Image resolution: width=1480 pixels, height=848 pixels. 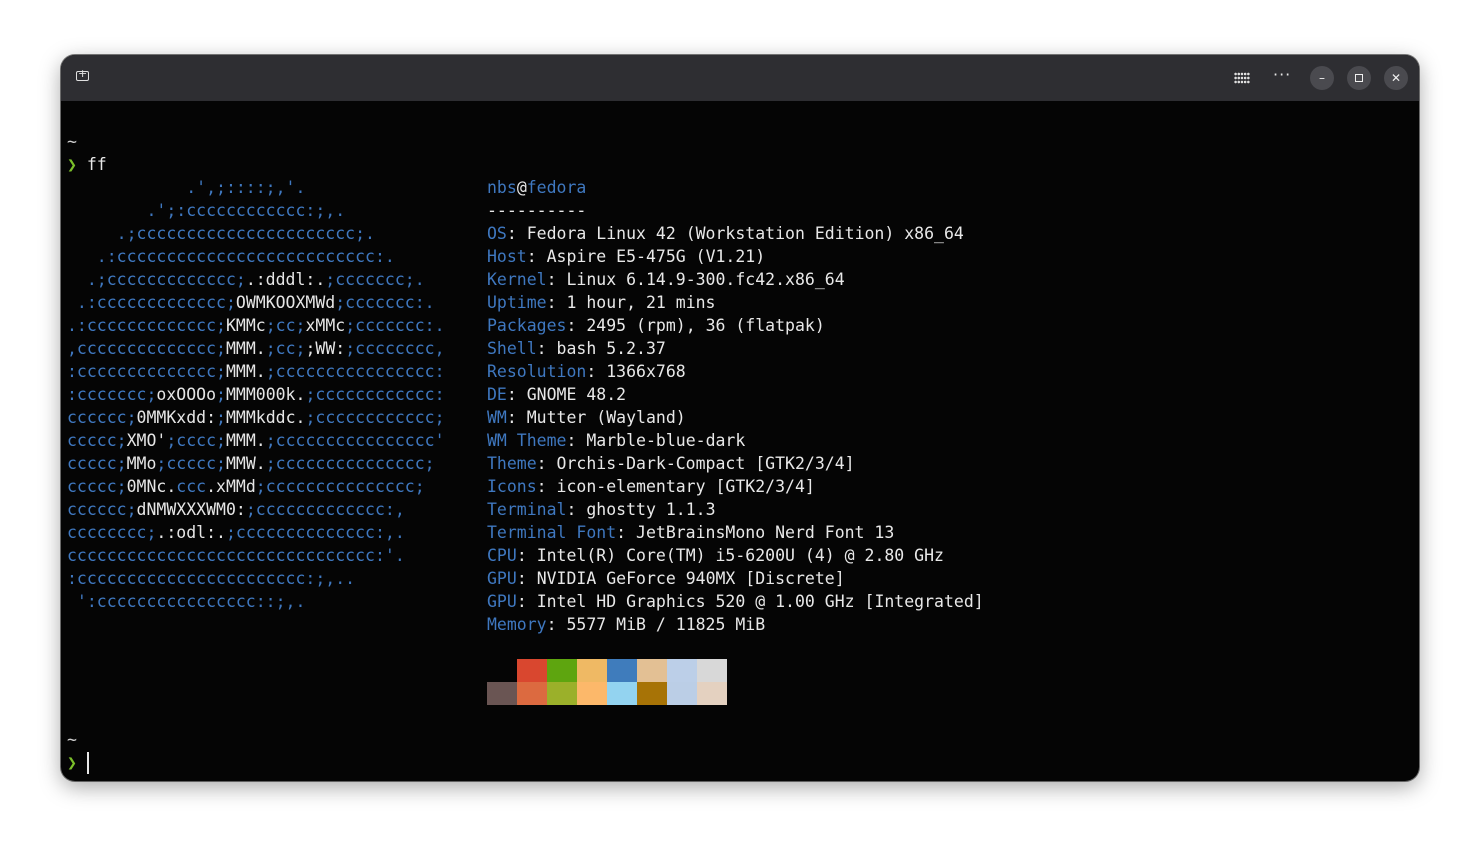 I want to click on logo-segment: MMo, so click(x=141, y=463).